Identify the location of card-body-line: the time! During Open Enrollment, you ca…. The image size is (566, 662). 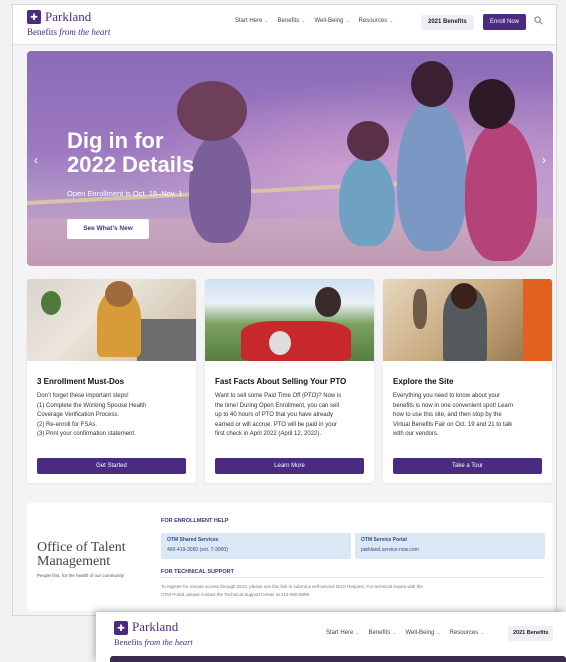
(277, 405).